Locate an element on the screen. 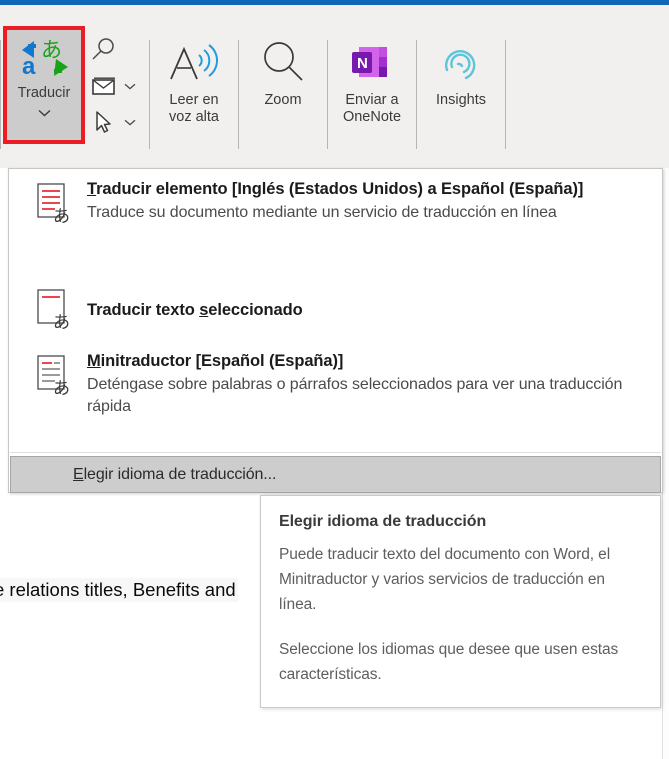 The height and width of the screenshot is (759, 669). label-line-1: Enviar a is located at coordinates (372, 100).